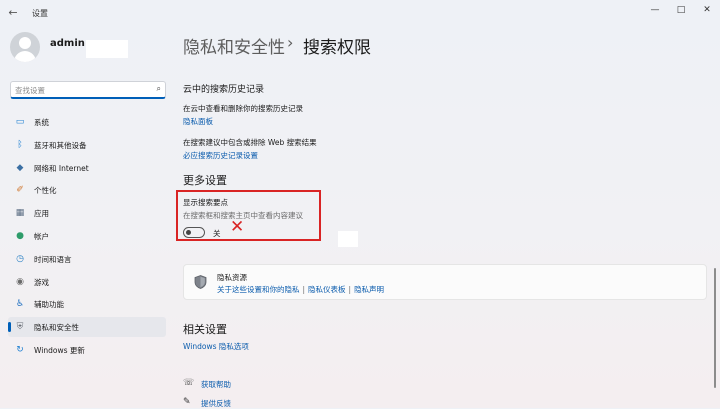 The height and width of the screenshot is (409, 720). What do you see at coordinates (41, 282) in the screenshot?
I see `sidebar-item-label: 游戏` at bounding box center [41, 282].